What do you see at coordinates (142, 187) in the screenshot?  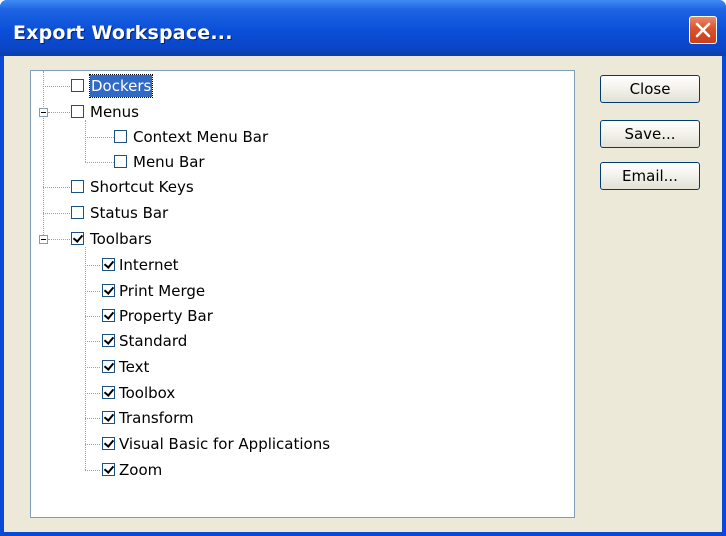 I see `tree-item-label: Shortcut Keys` at bounding box center [142, 187].